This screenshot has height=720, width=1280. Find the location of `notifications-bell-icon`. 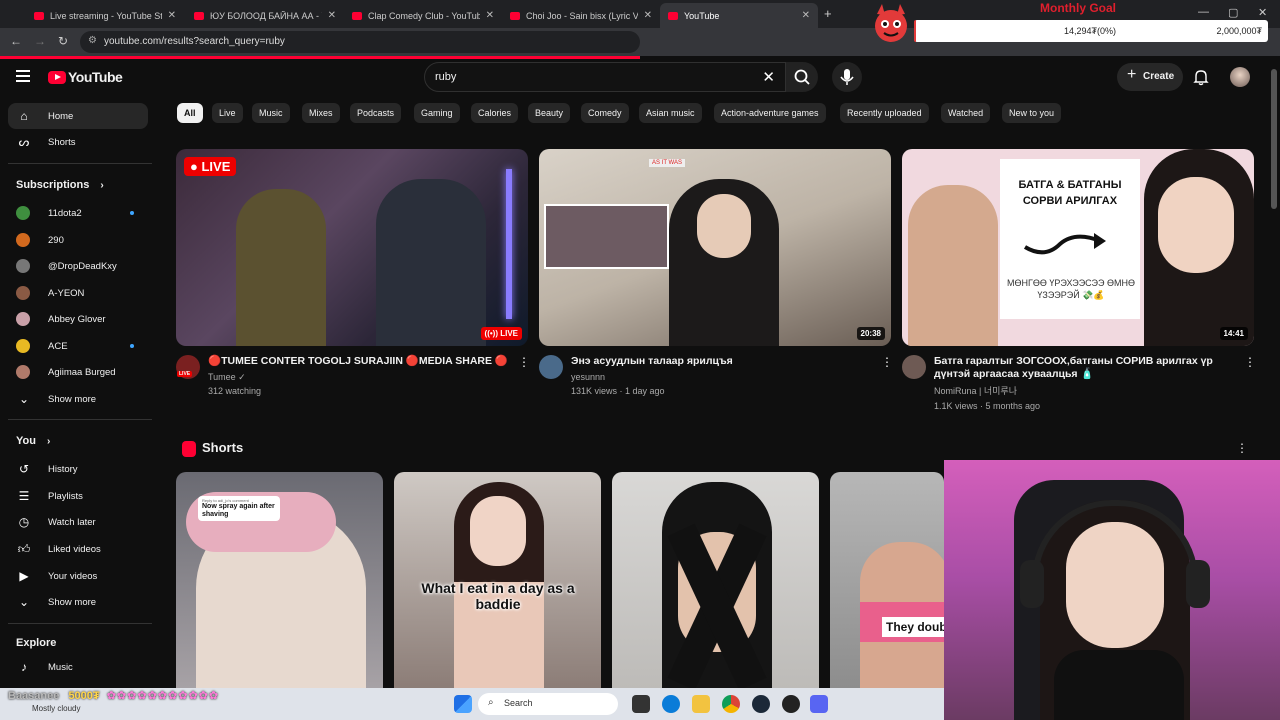

notifications-bell-icon is located at coordinates (1201, 77).